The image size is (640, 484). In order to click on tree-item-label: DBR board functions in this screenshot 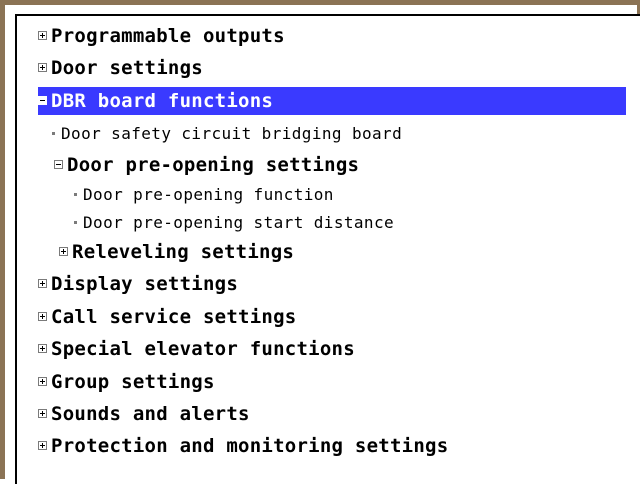, I will do `click(162, 101)`.